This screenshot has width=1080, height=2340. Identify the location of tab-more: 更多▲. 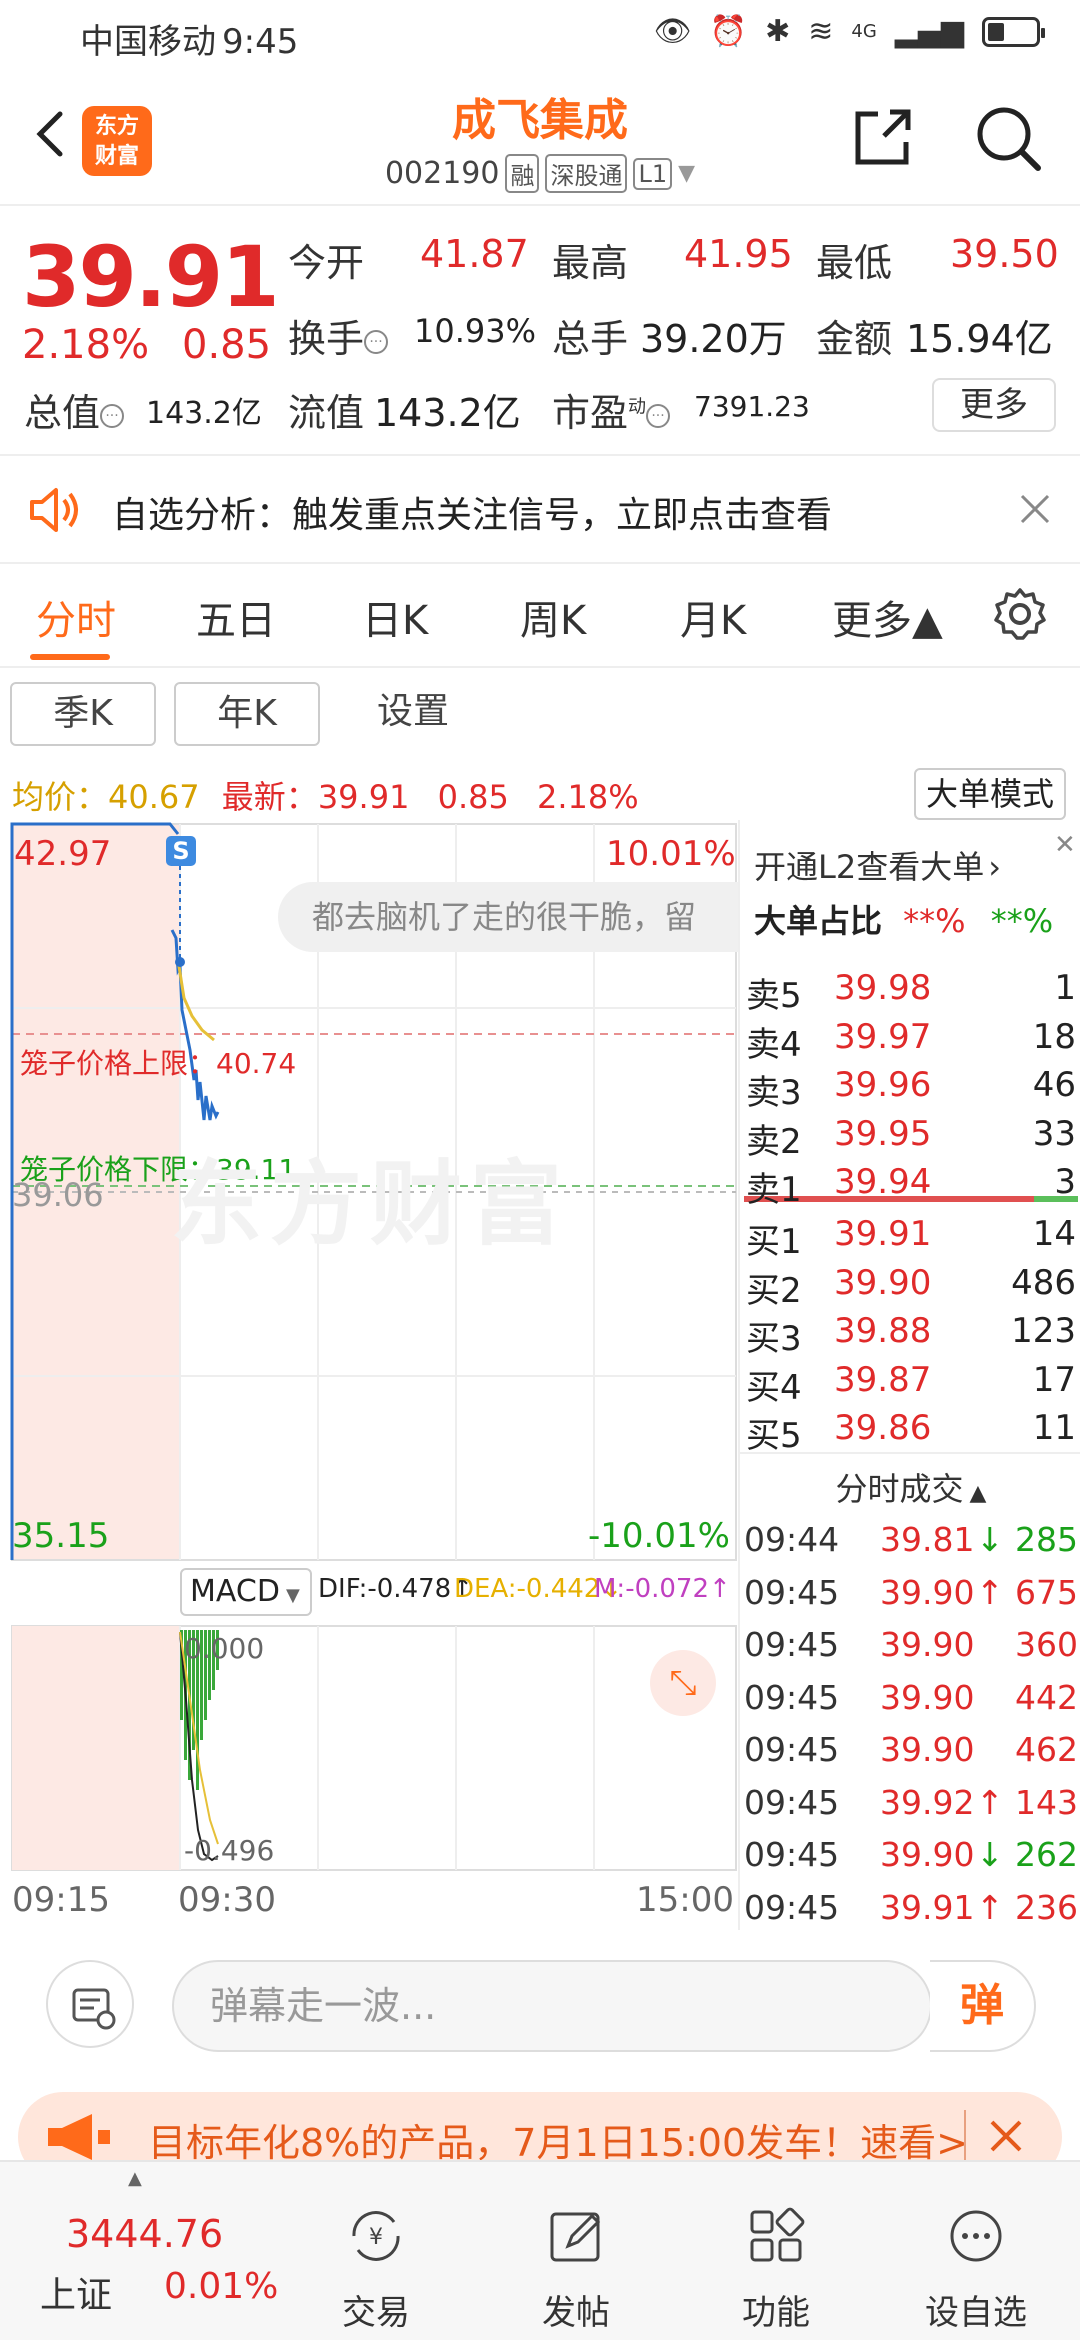
(887, 617).